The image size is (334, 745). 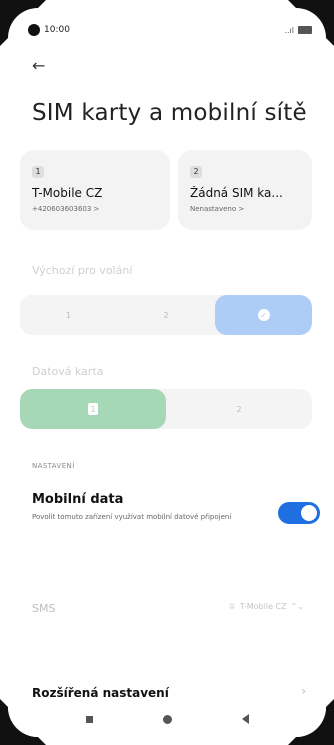 I want to click on camera-icon, so click(x=34, y=30).